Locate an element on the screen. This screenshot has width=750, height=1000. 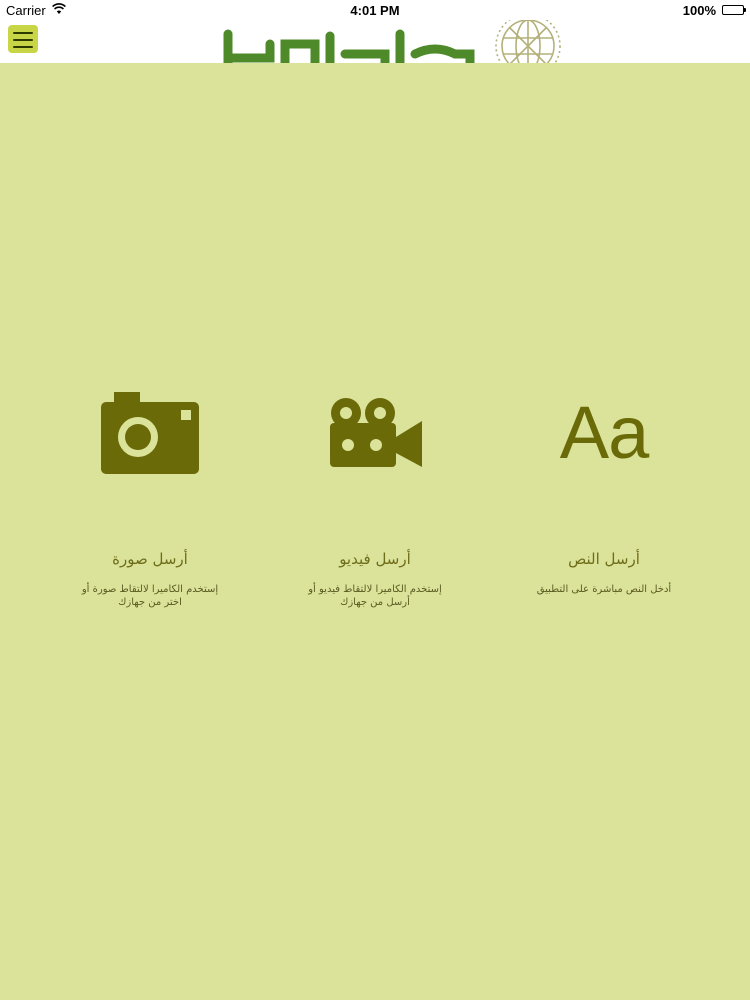
hamburger-menu-icon is located at coordinates (23, 33).